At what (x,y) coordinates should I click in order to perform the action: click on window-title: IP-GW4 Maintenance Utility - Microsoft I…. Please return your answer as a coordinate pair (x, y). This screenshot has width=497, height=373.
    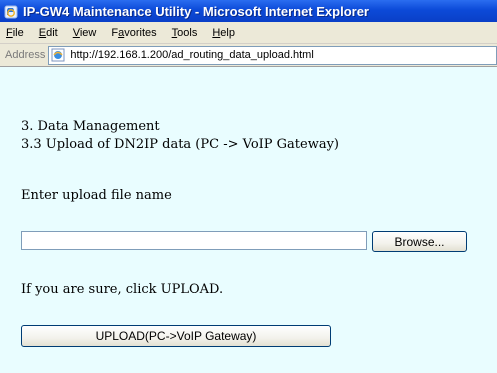
    Looking at the image, I should click on (196, 11).